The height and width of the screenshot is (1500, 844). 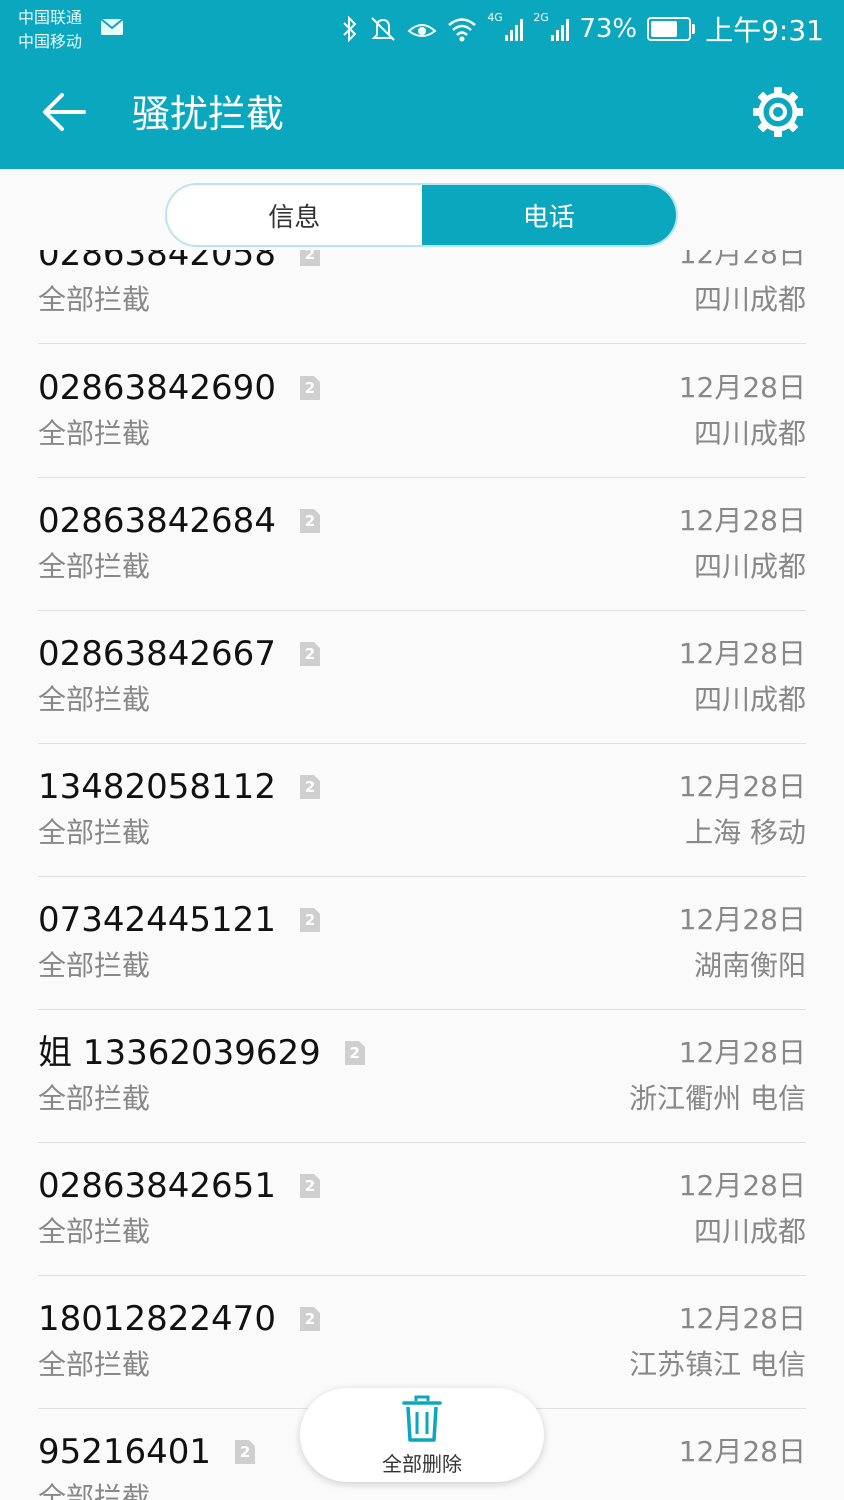 What do you see at coordinates (157, 262) in the screenshot?
I see `call-number: 02863842058` at bounding box center [157, 262].